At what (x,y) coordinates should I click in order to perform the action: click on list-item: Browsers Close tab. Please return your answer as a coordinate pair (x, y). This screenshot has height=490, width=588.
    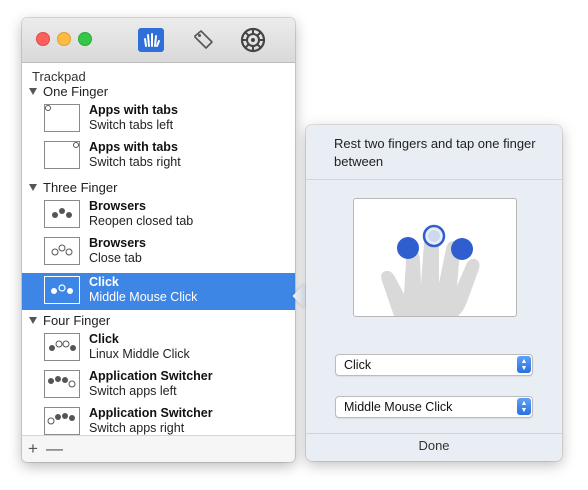
    Looking at the image, I should click on (158, 252).